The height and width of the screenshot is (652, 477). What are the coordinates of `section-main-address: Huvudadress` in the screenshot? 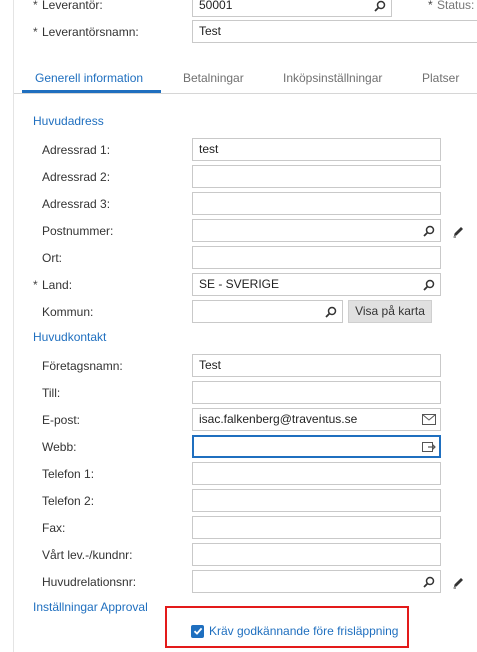 It's located at (68, 121).